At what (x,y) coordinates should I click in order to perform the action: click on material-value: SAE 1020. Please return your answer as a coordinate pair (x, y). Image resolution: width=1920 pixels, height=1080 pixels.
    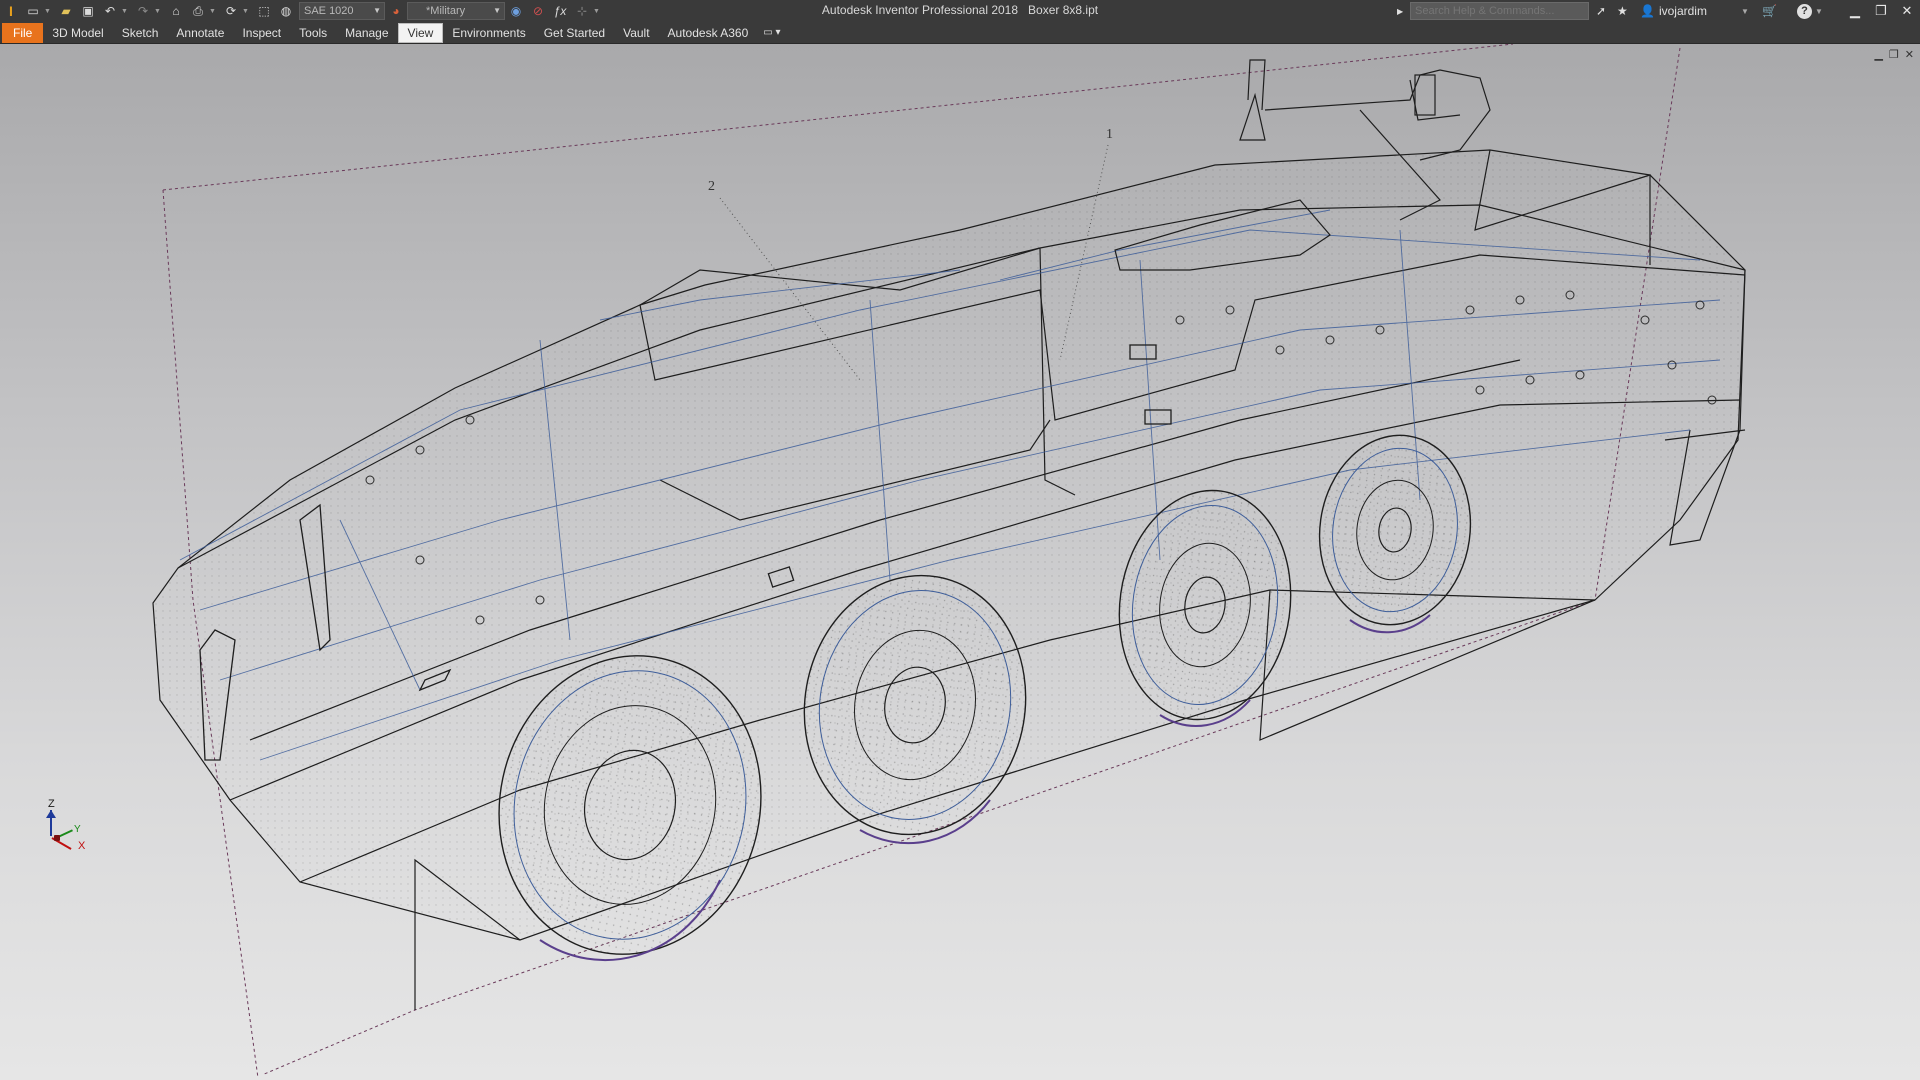
    Looking at the image, I should click on (329, 11).